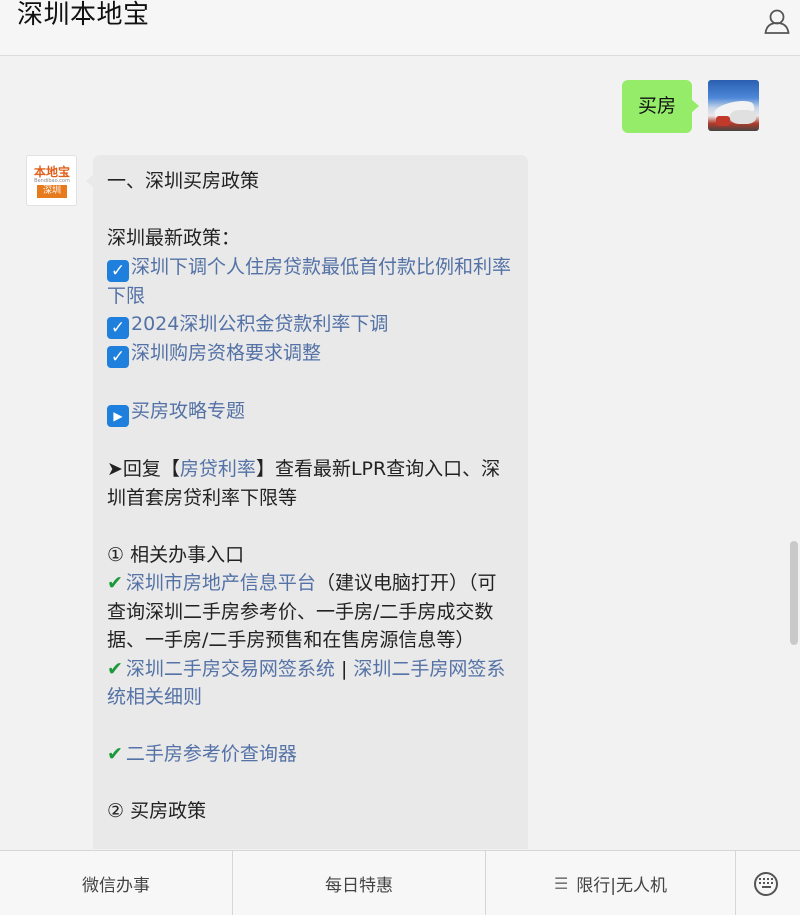  What do you see at coordinates (176, 554) in the screenshot?
I see `message-text: ① 相关办事入口` at bounding box center [176, 554].